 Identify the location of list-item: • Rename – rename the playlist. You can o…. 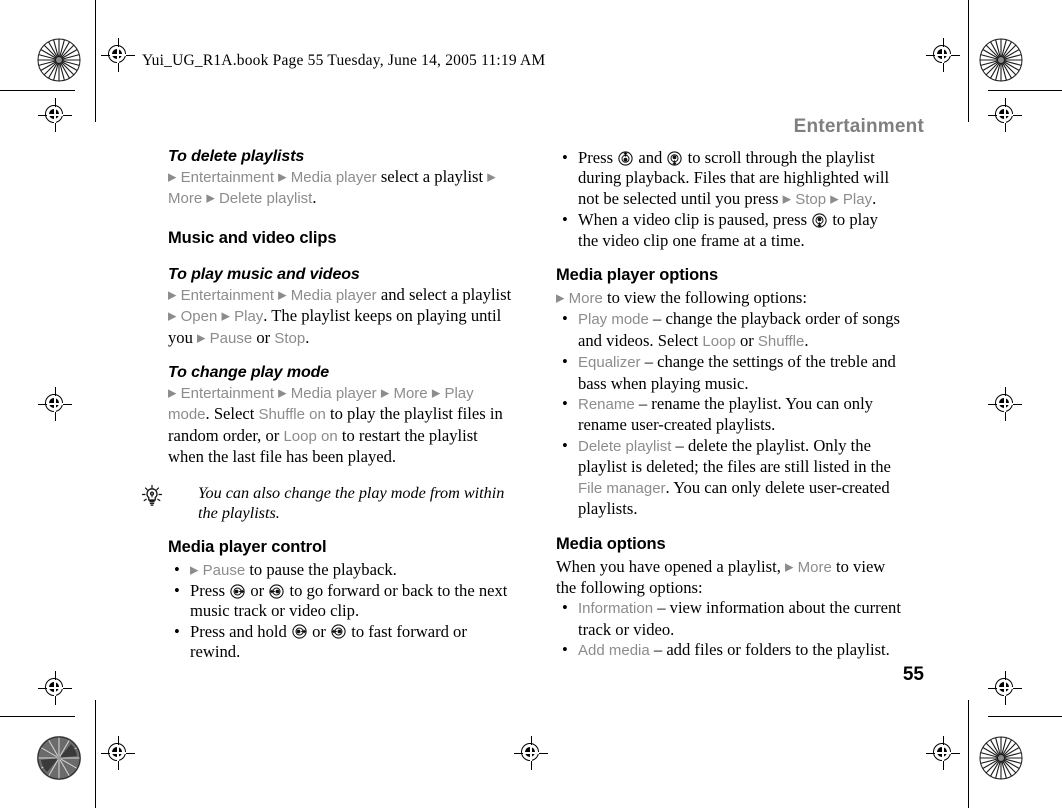
(728, 415).